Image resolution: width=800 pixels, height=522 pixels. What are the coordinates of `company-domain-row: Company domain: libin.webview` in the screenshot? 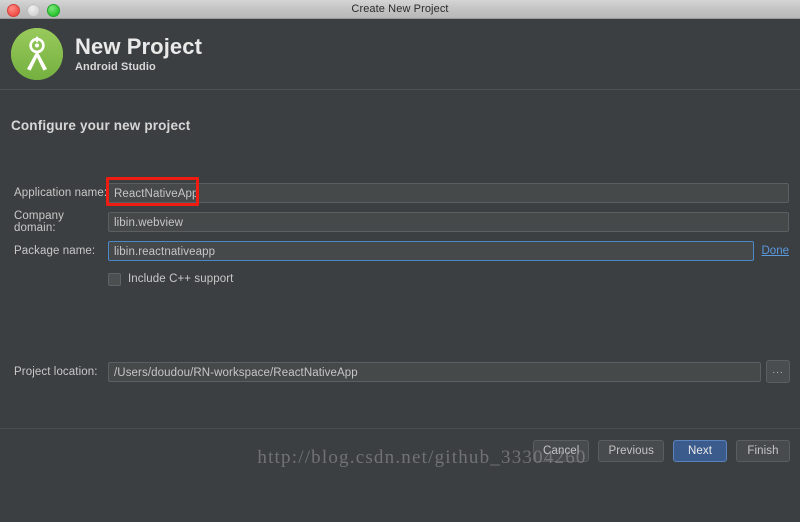 It's located at (400, 222).